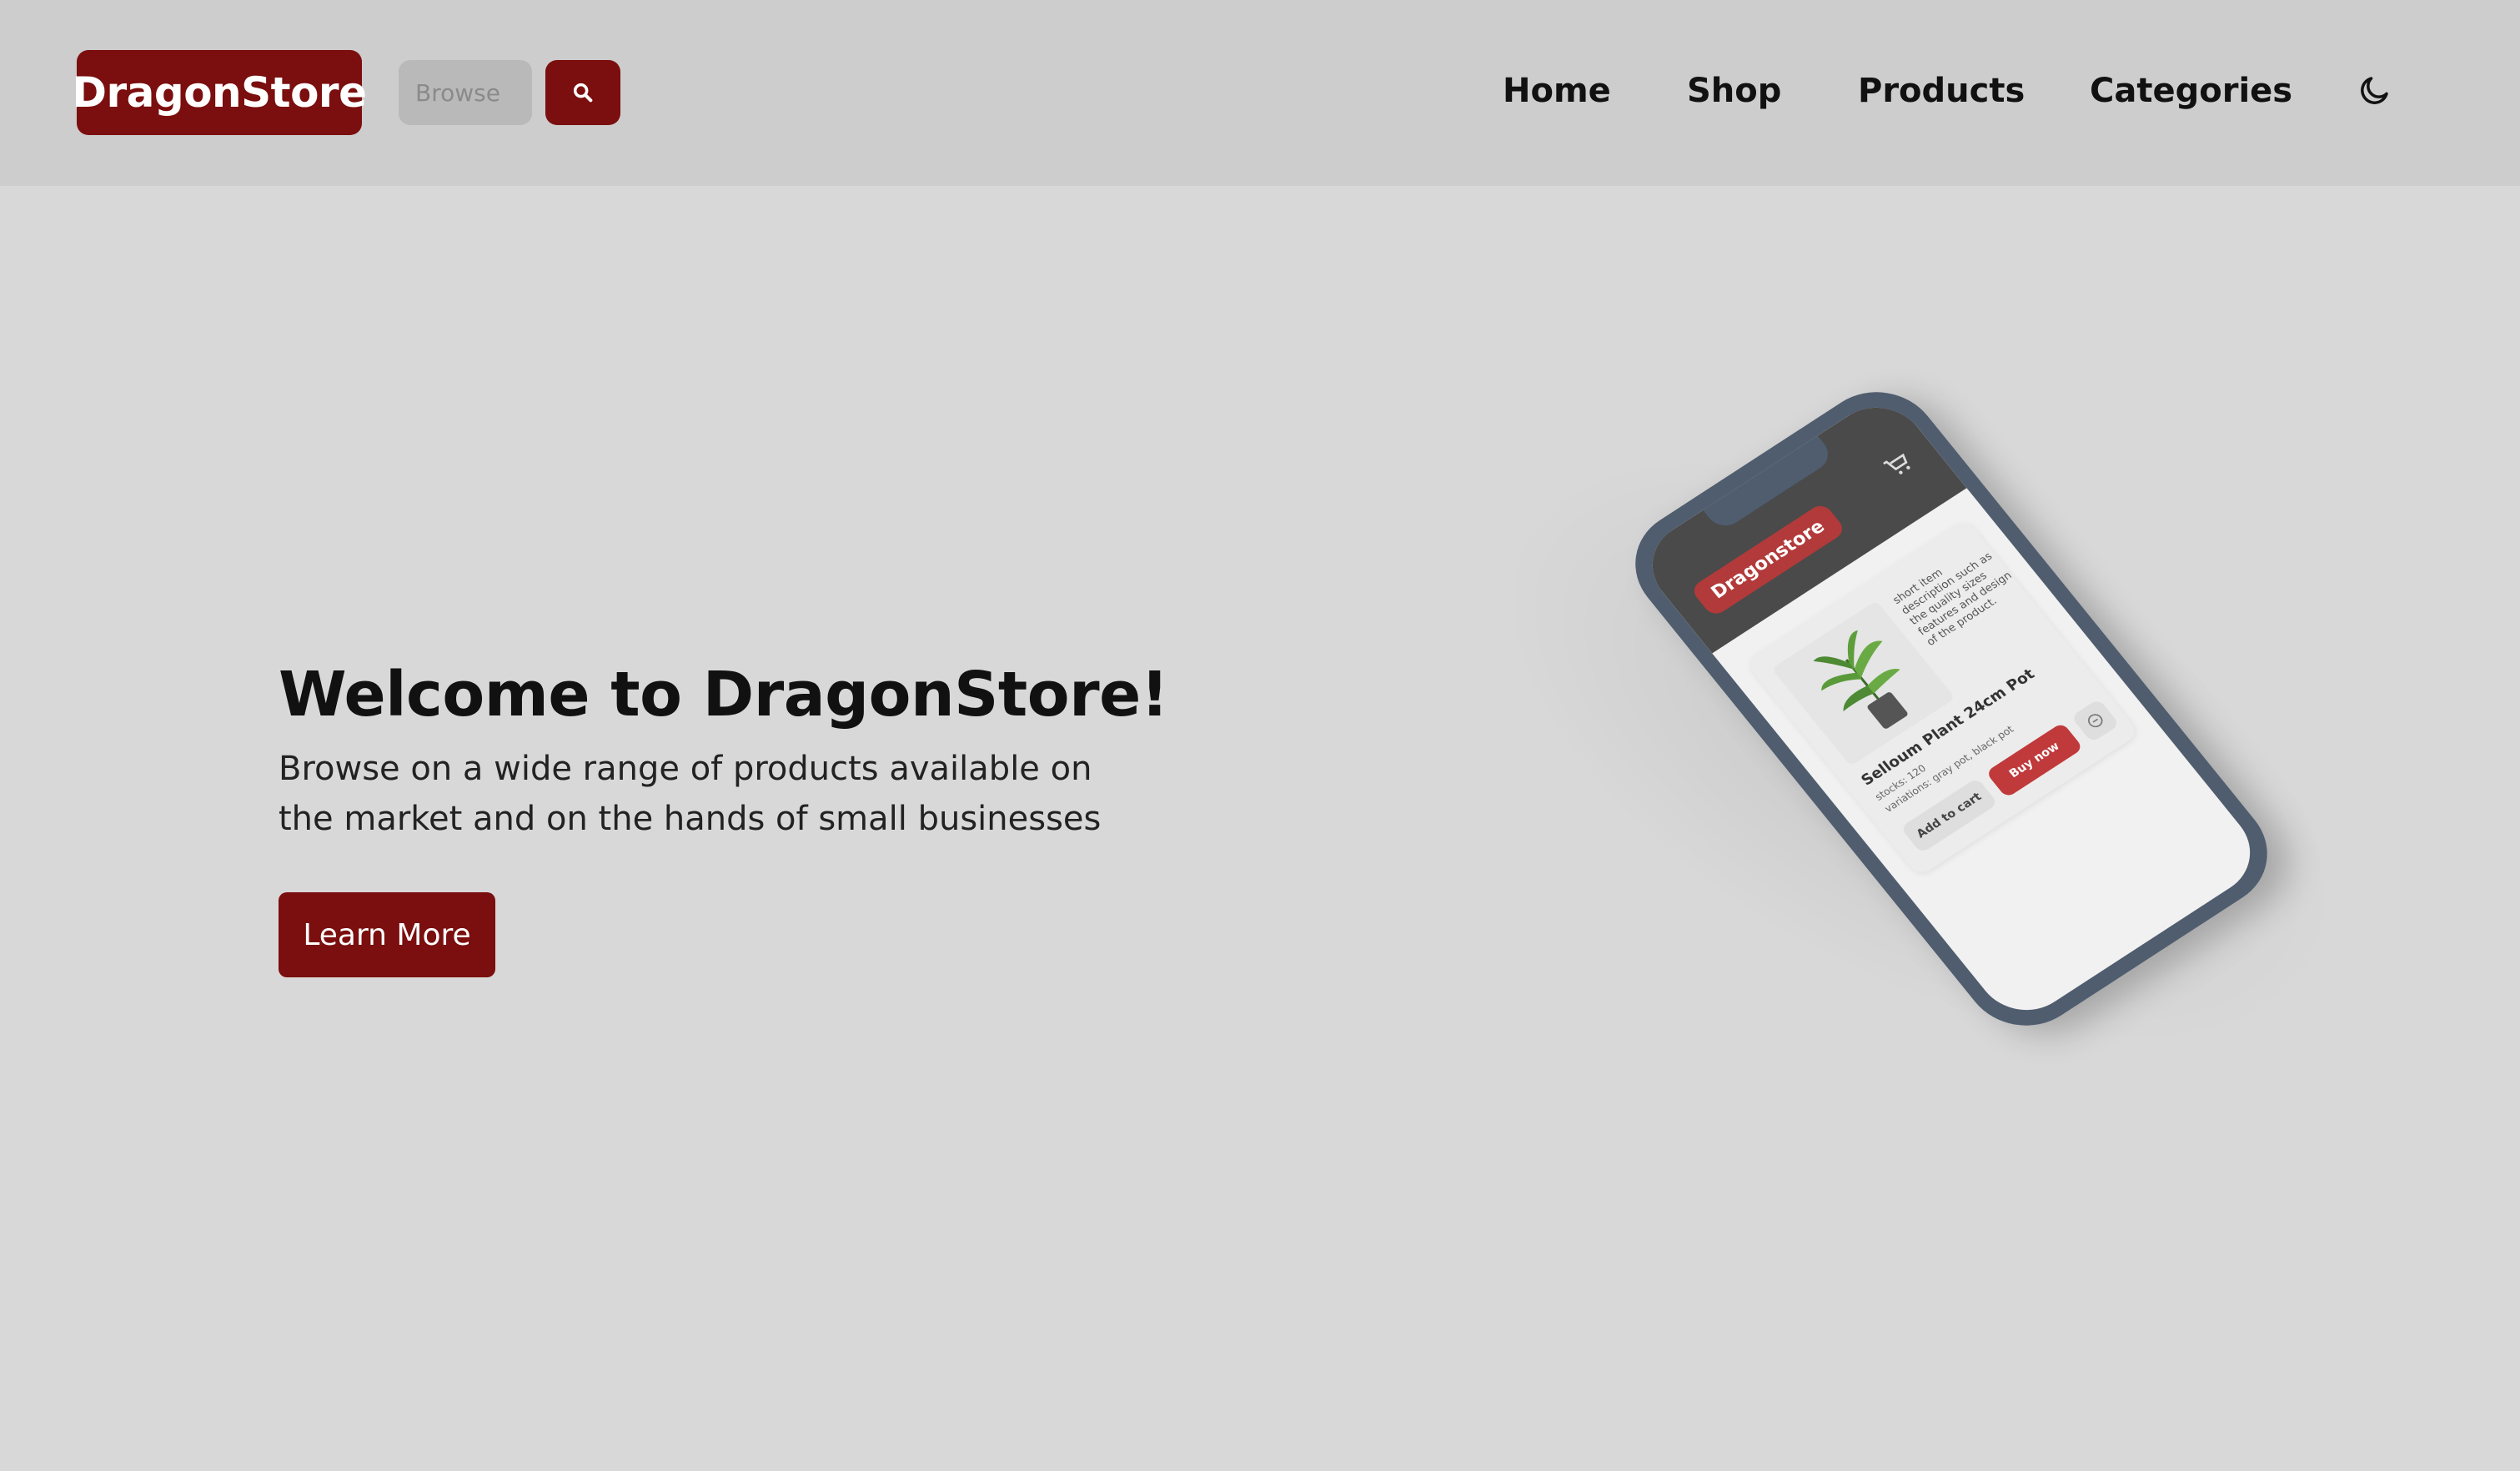  I want to click on more-icon, so click(2095, 721).